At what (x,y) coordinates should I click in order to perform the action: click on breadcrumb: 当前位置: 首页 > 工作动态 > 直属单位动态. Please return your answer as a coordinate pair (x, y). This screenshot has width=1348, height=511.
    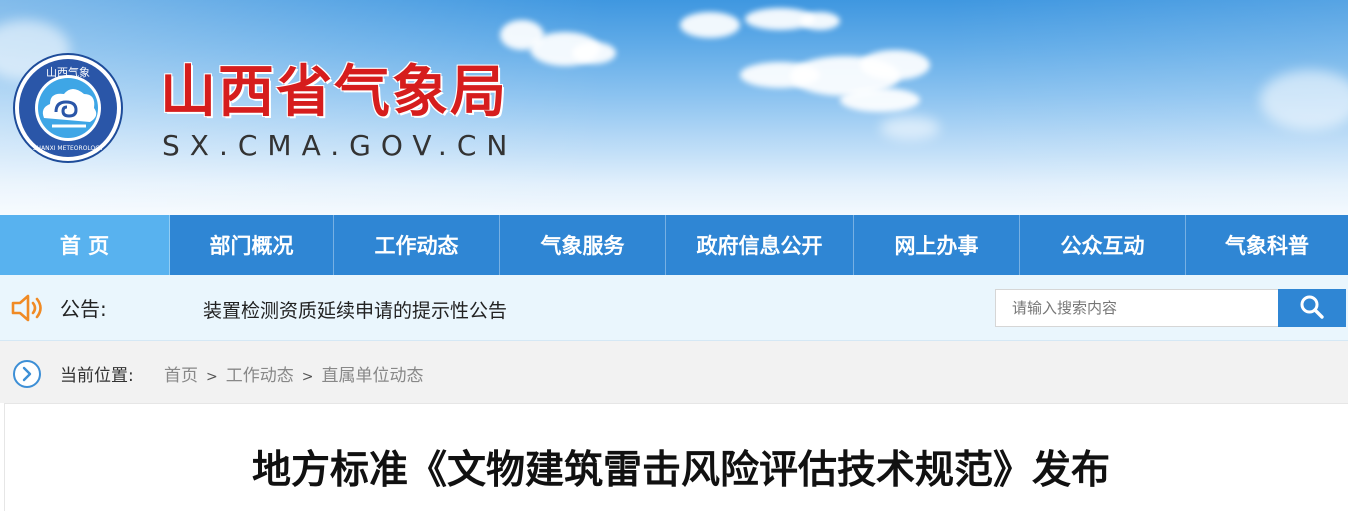
    Looking at the image, I should click on (674, 372).